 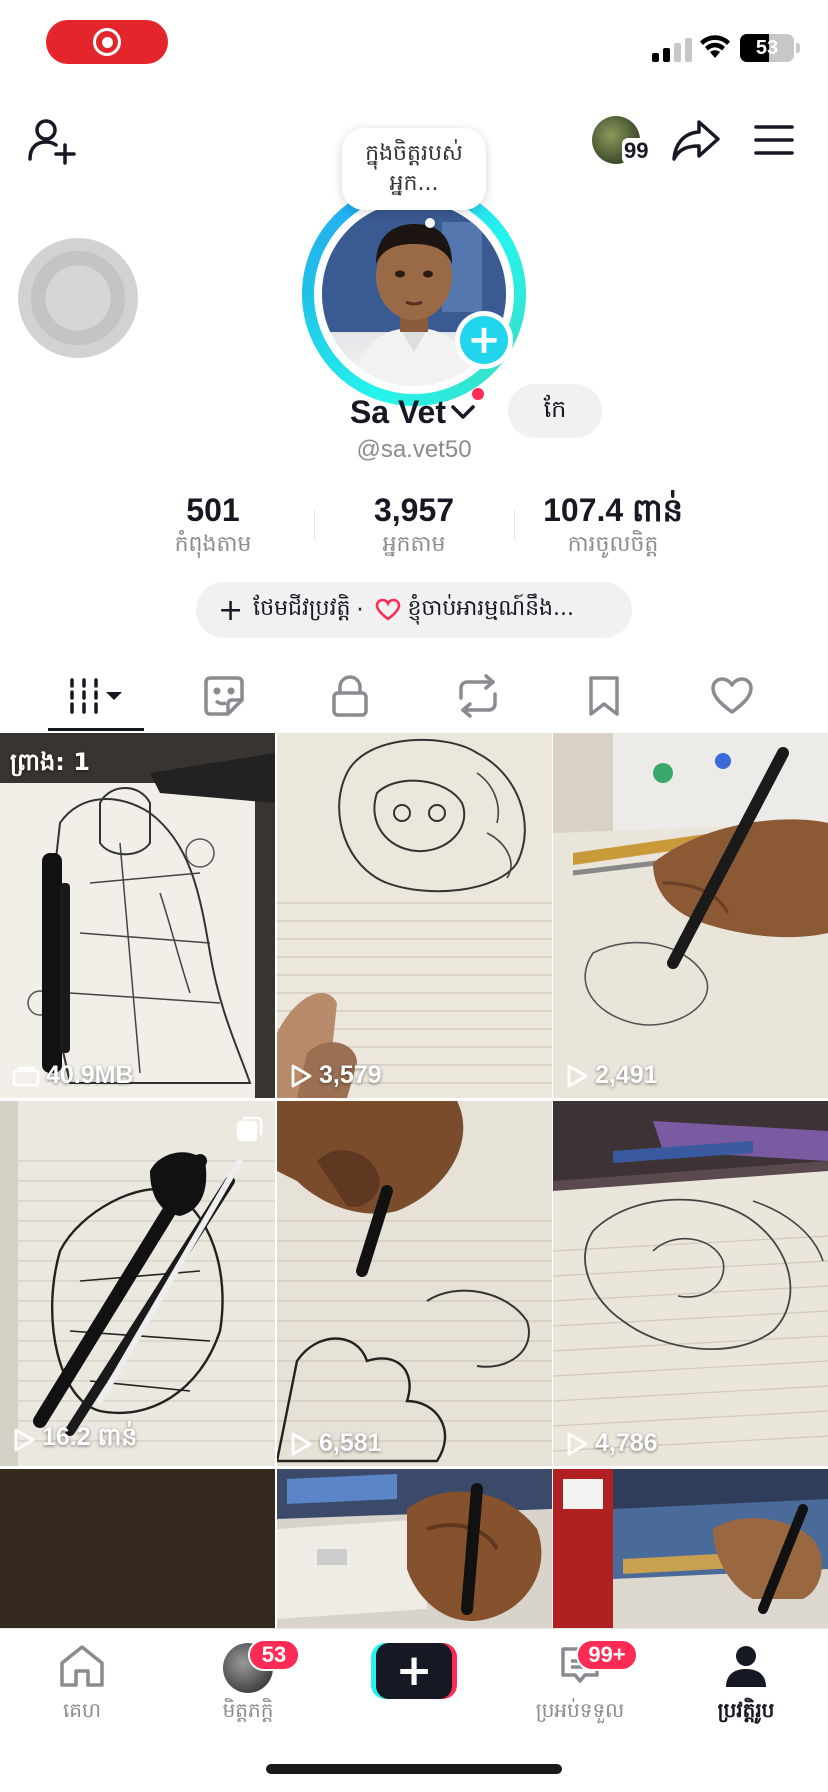 I want to click on add-story-button: +, so click(x=484, y=340).